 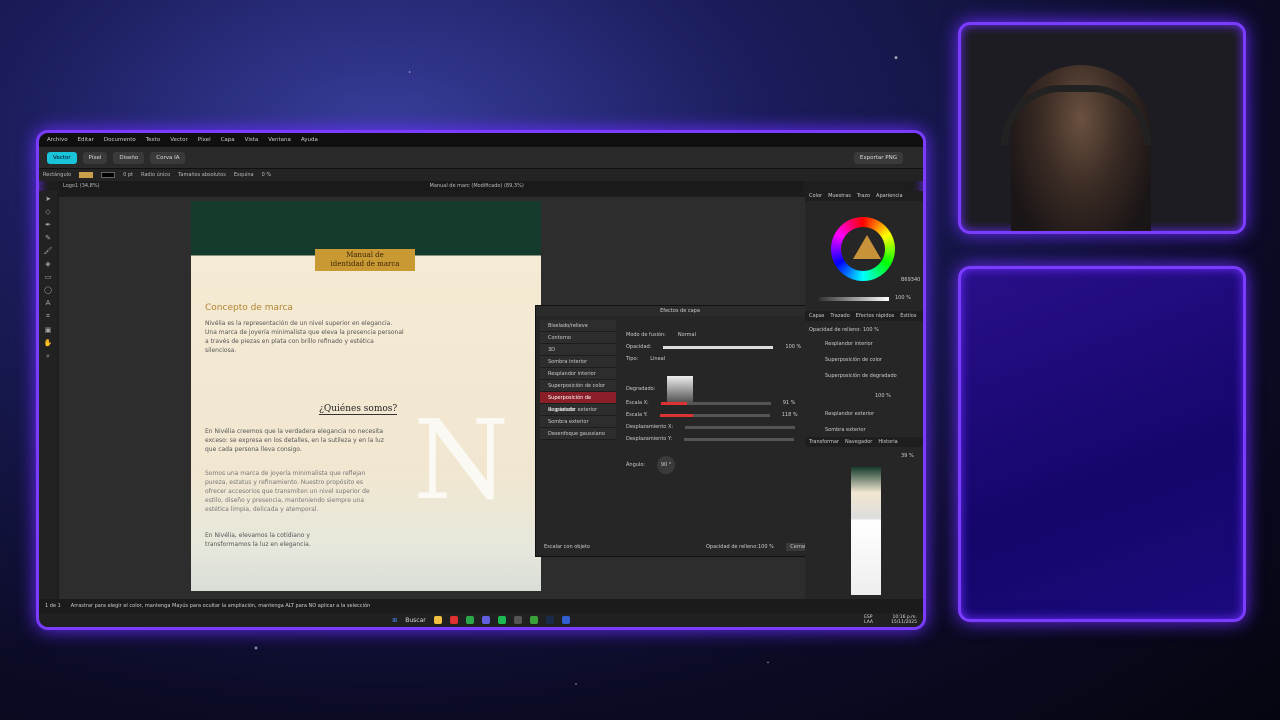 I want to click on fill-opacity-field: 100 %, so click(x=766, y=547).